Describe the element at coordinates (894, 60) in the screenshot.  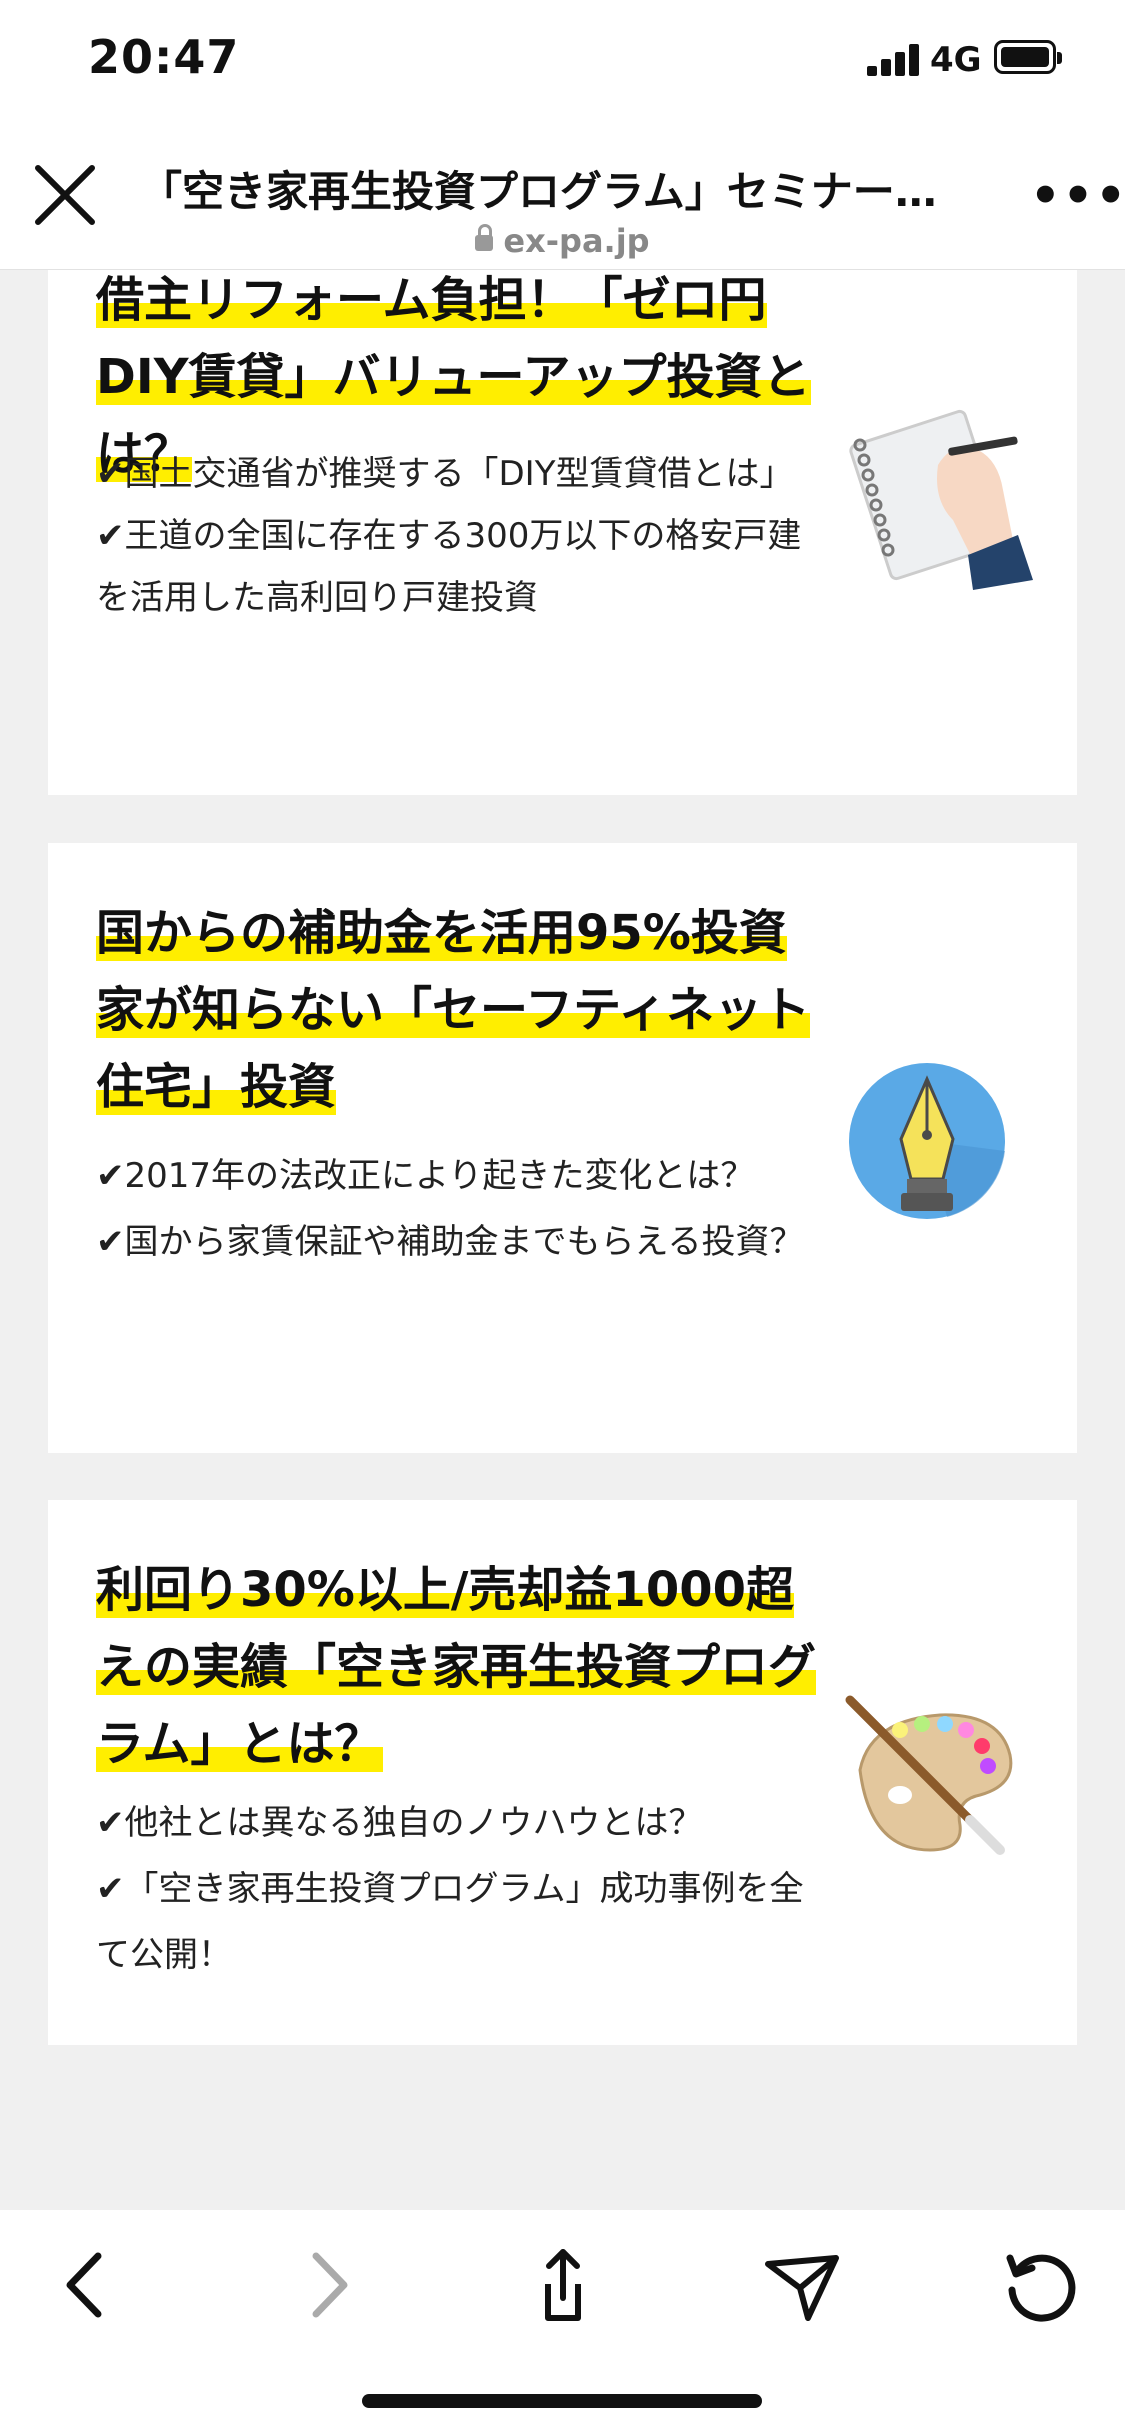
I see `signal-icon` at that location.